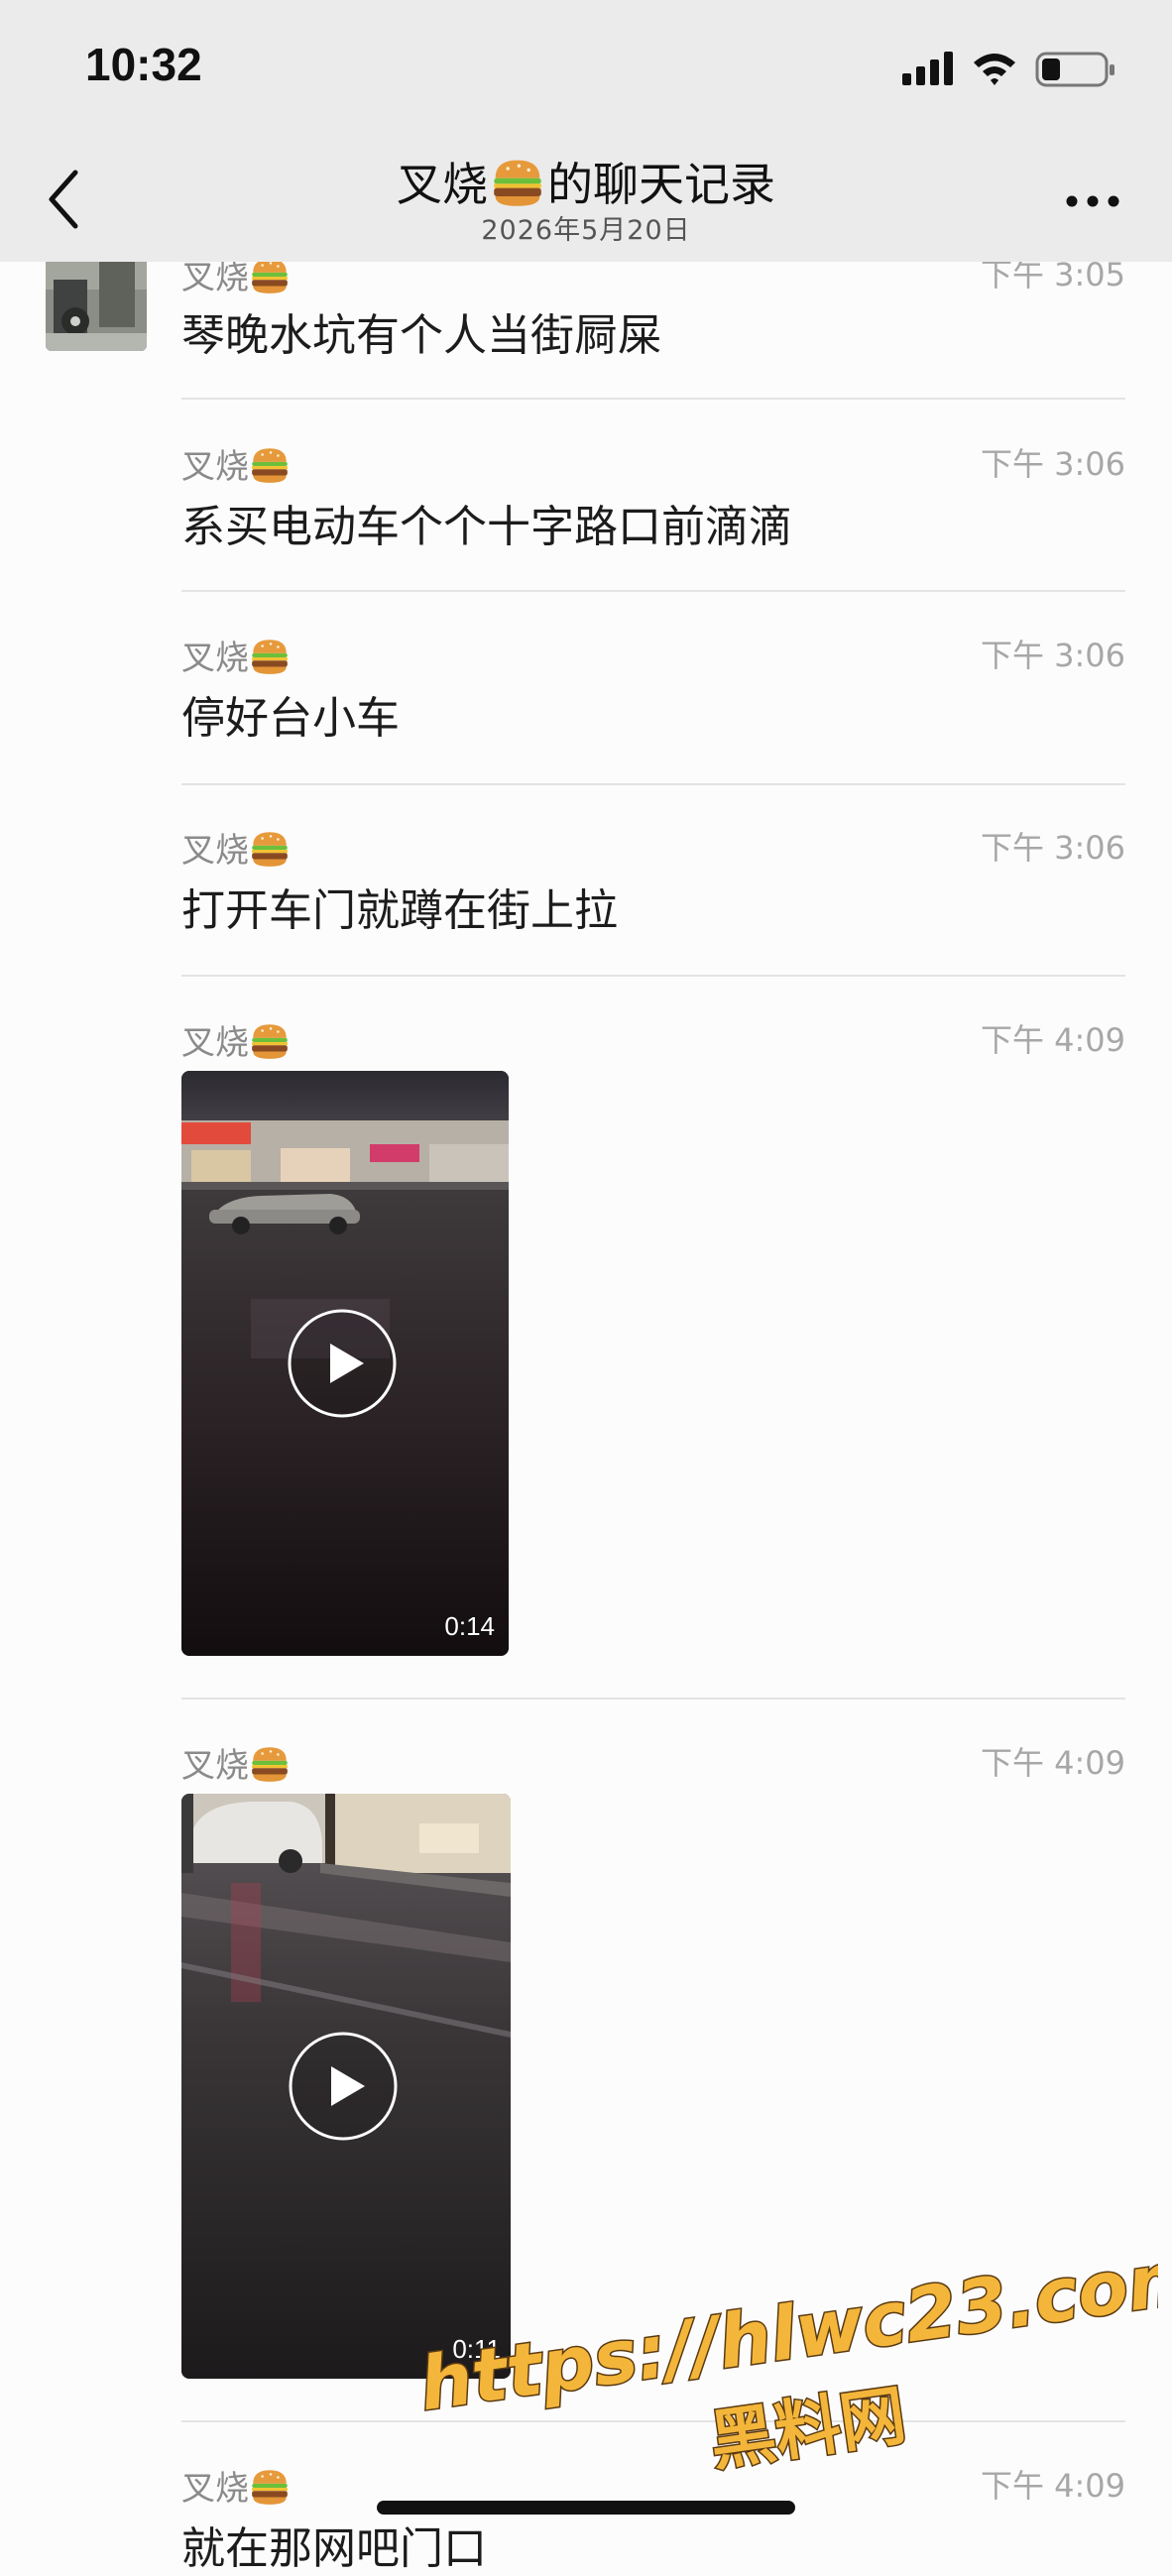  Describe the element at coordinates (586, 231) in the screenshot. I see `page-subtitle: 2026年5月20日` at that location.